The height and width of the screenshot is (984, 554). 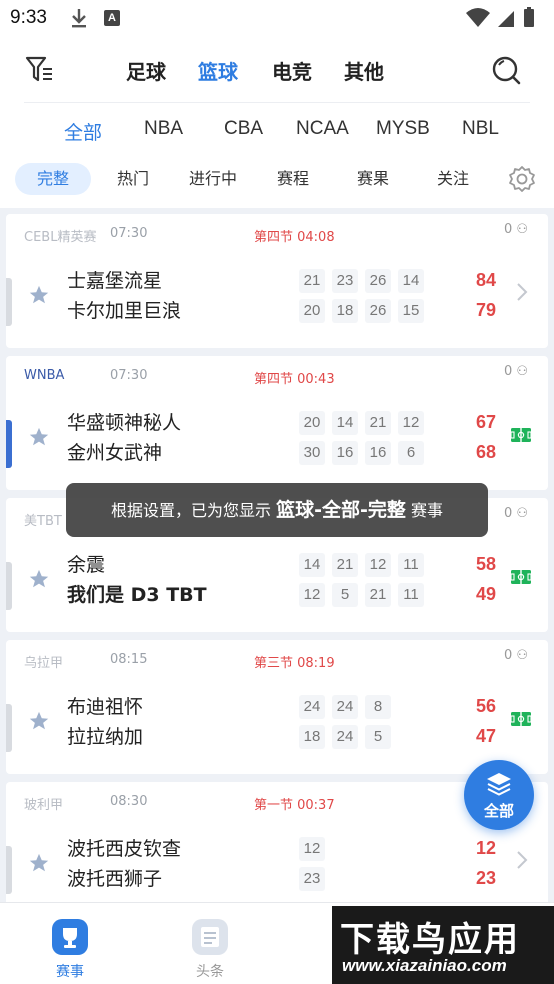 What do you see at coordinates (44, 663) in the screenshot?
I see `league-name: 乌拉甲` at bounding box center [44, 663].